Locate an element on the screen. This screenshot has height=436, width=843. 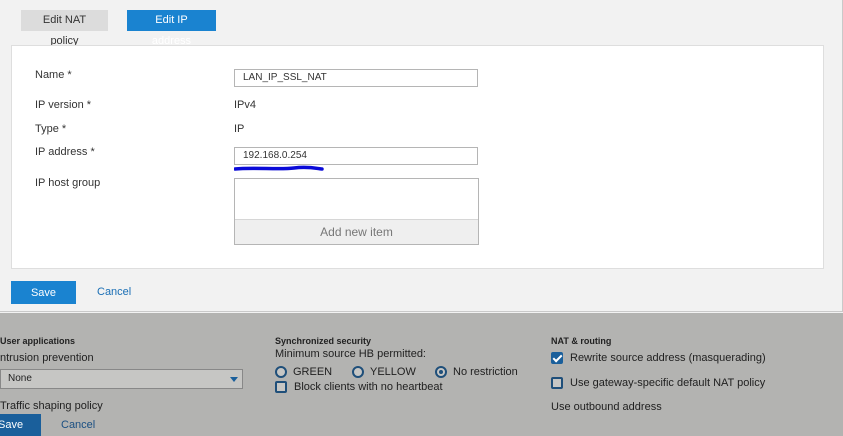
radio-no-restriction-label: No restriction is located at coordinates (485, 372).